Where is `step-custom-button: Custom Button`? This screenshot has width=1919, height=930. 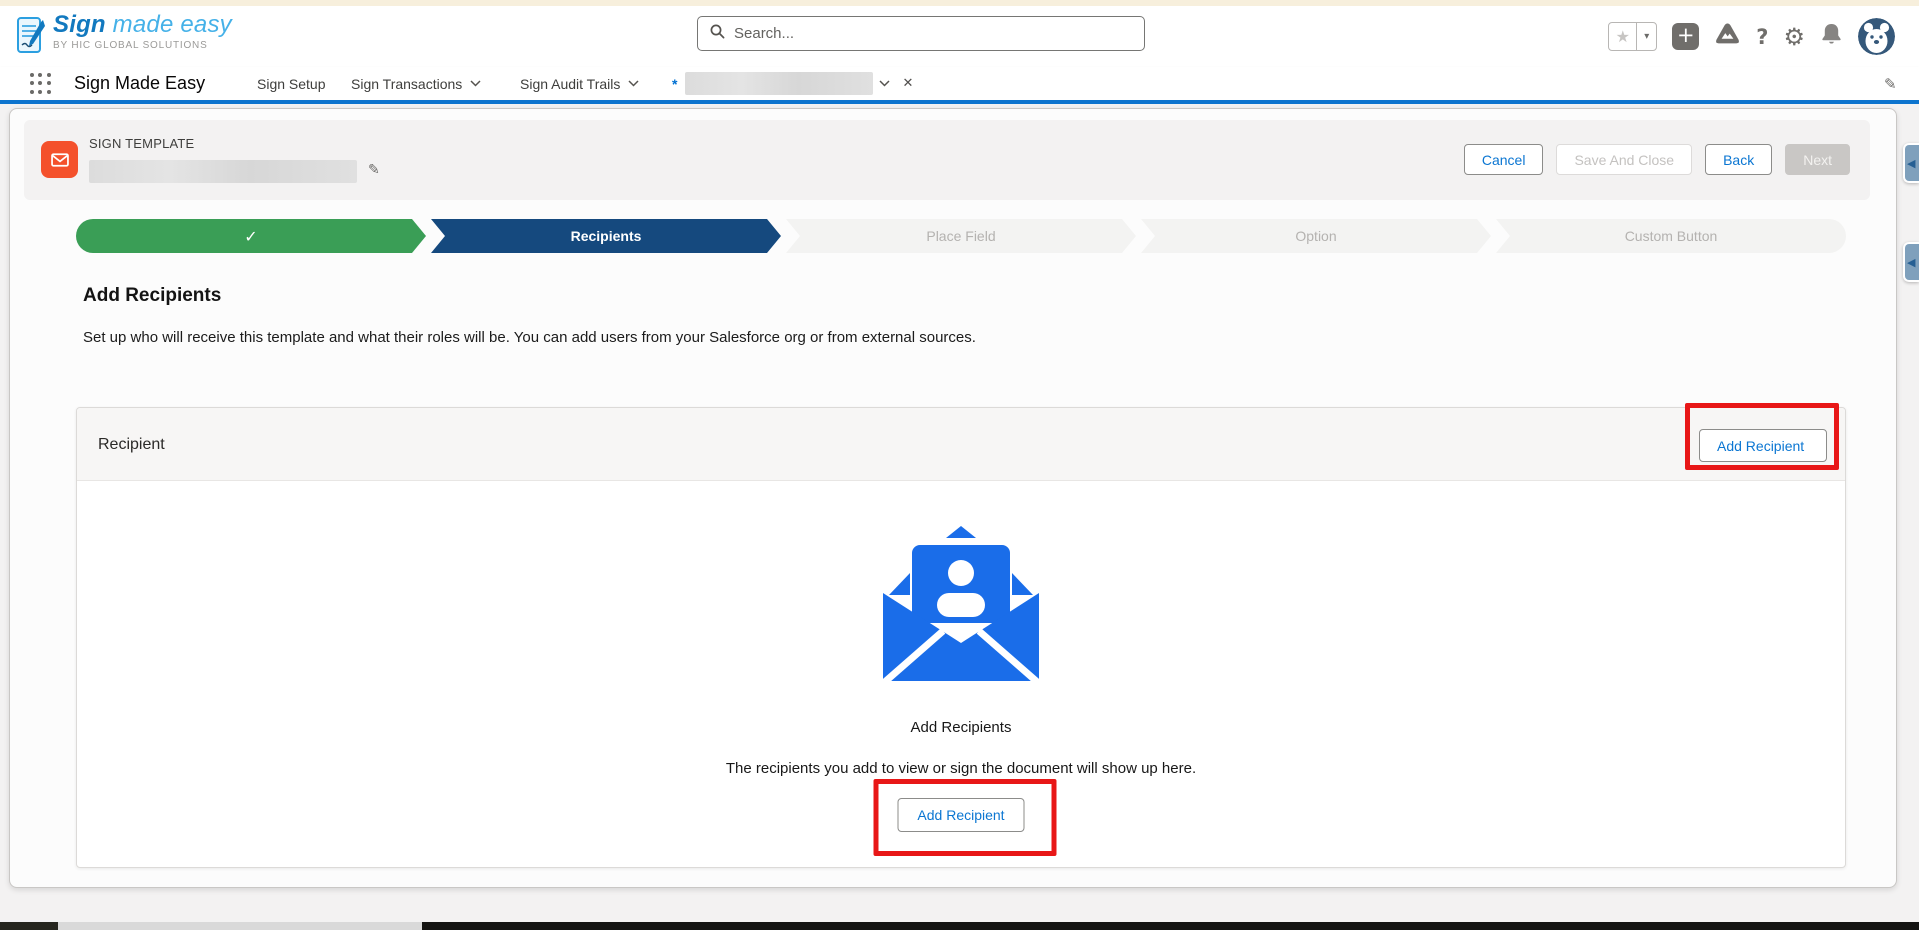
step-custom-button: Custom Button is located at coordinates (1671, 236).